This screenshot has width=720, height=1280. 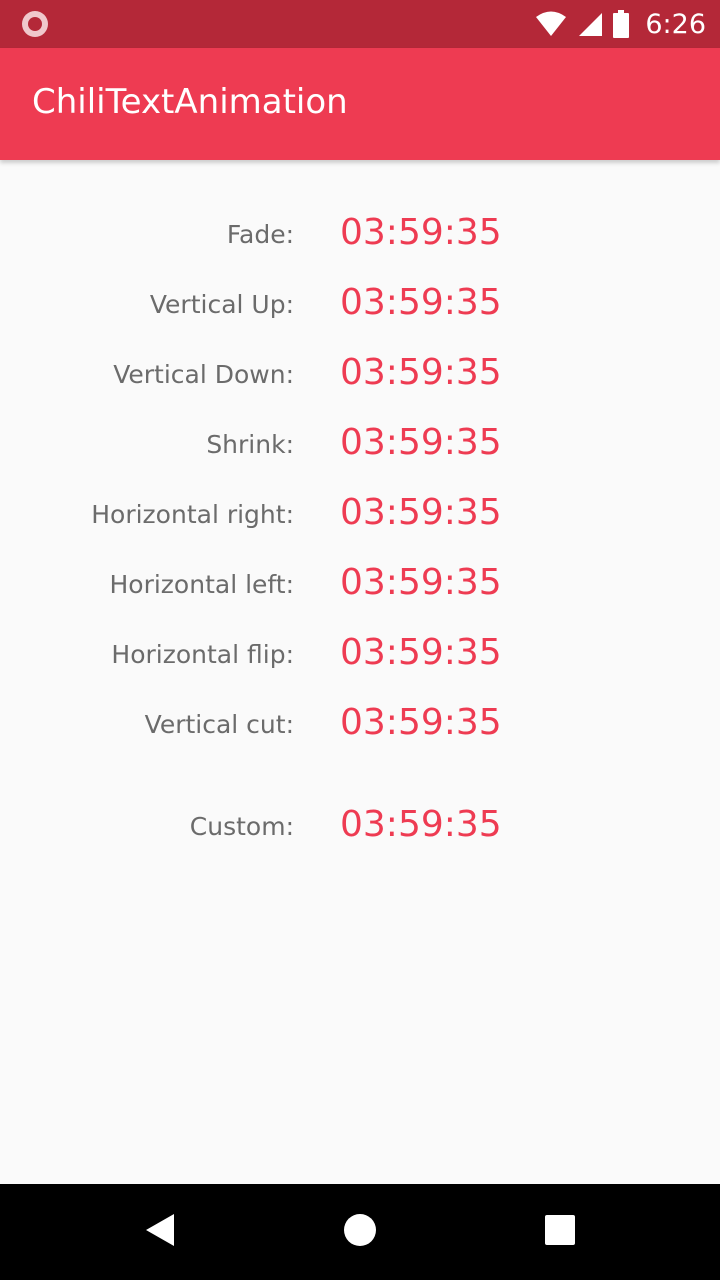 I want to click on back-button, so click(x=160, y=1232).